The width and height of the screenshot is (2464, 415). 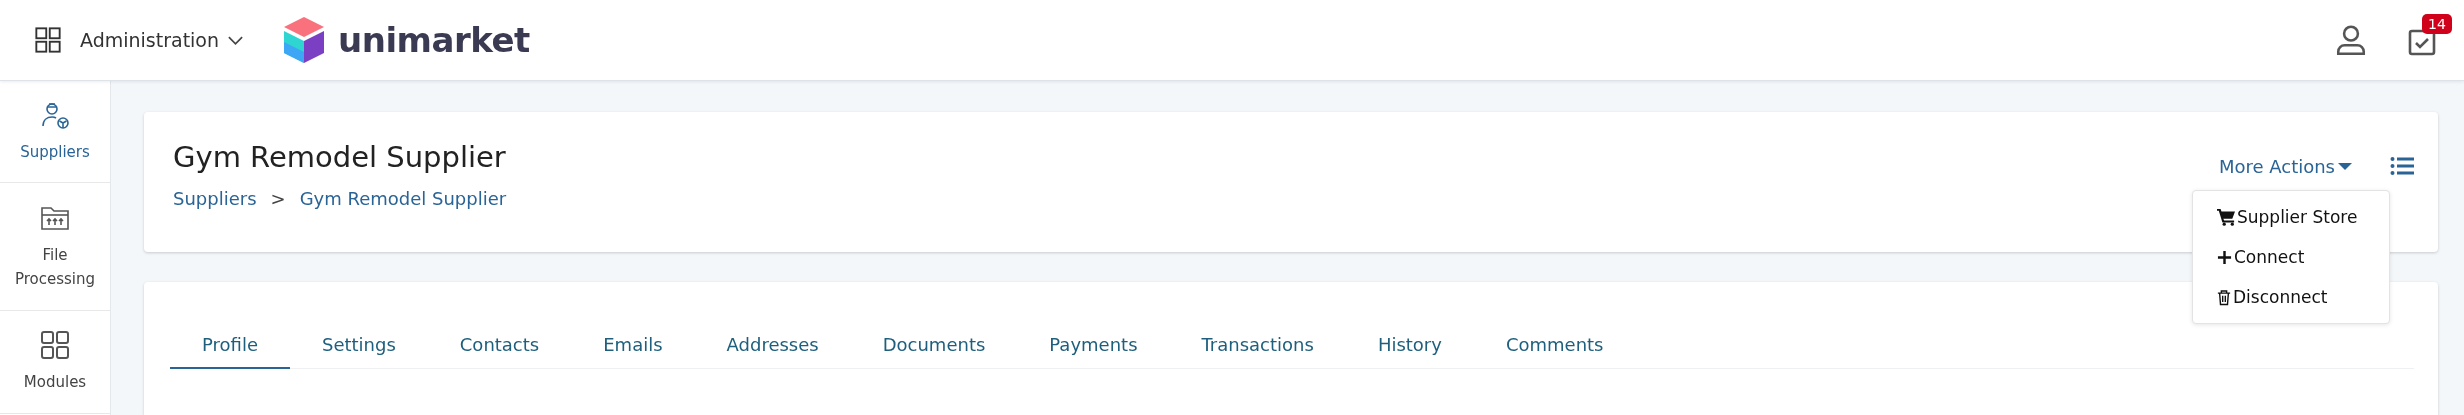 I want to click on caret-icon, so click(x=2345, y=166).